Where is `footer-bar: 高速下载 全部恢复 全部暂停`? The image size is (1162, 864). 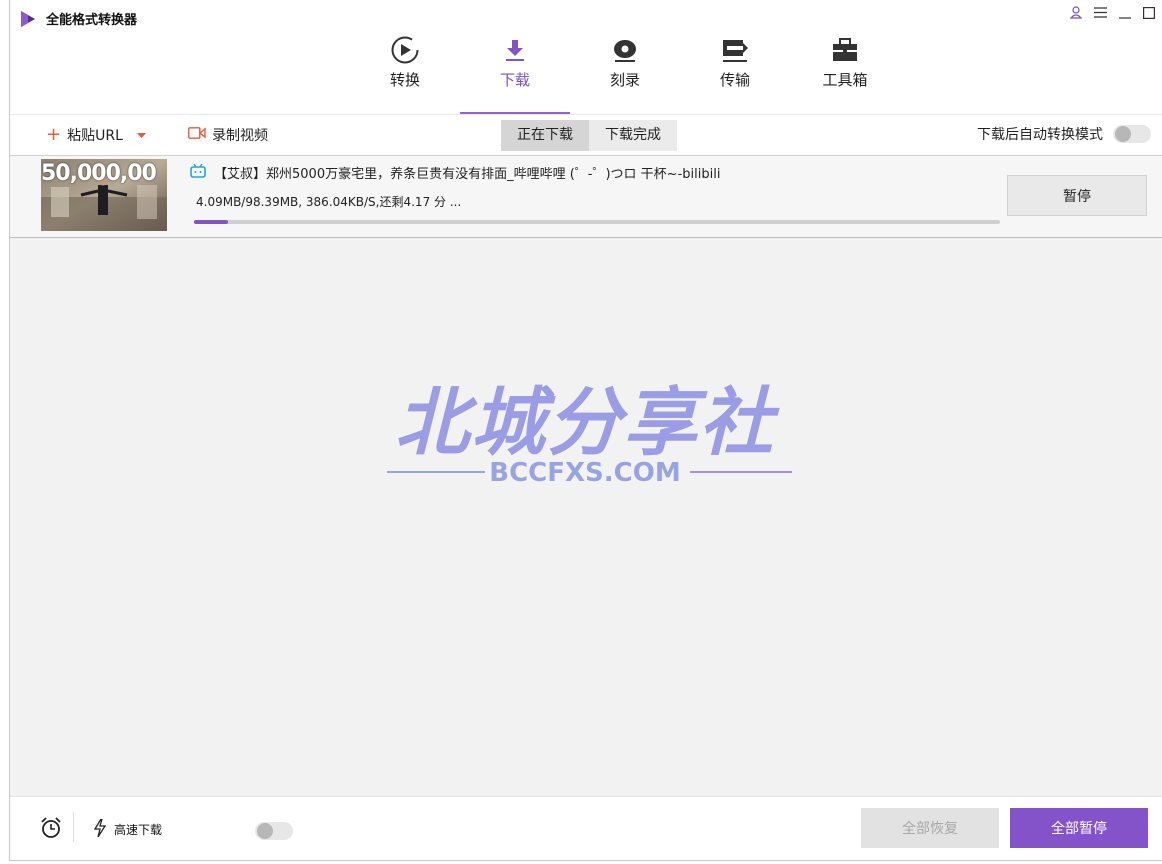 footer-bar: 高速下载 全部恢复 全部暂停 is located at coordinates (586, 828).